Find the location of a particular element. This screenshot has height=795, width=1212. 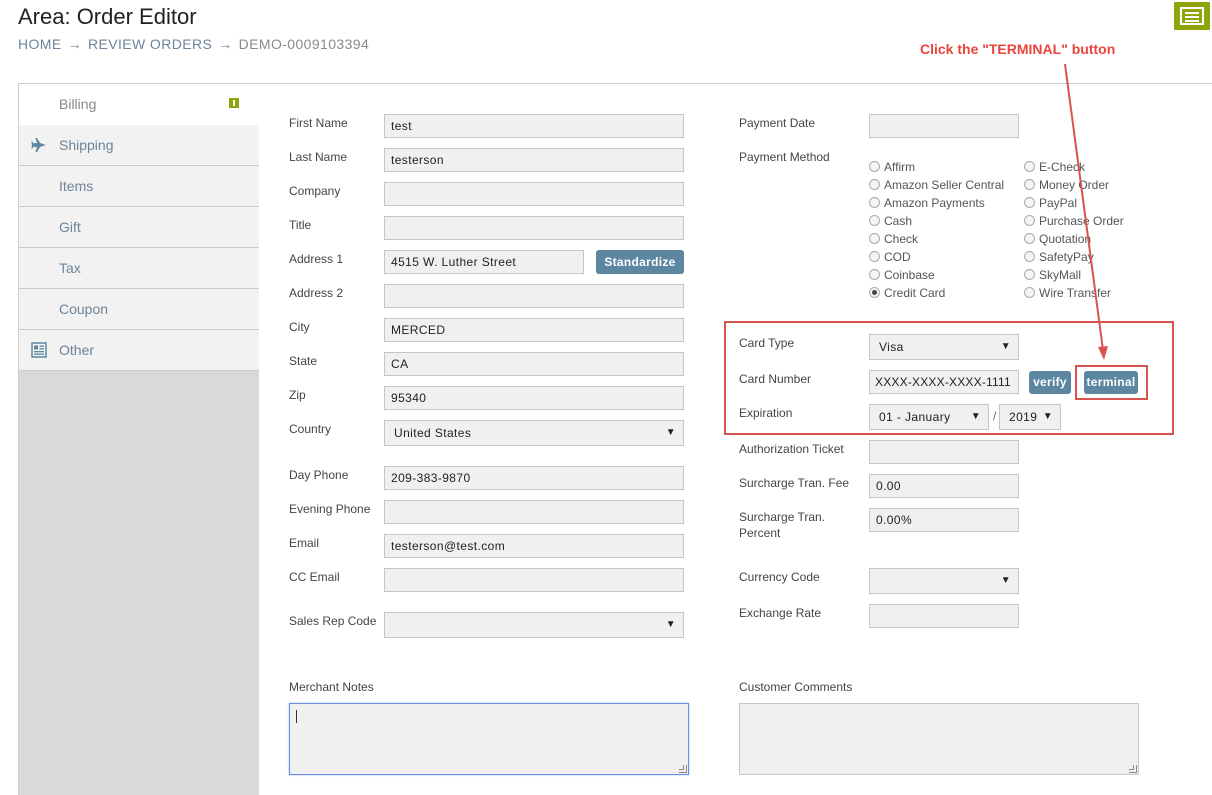

sales-rep-code-select: ▼ is located at coordinates (534, 625).